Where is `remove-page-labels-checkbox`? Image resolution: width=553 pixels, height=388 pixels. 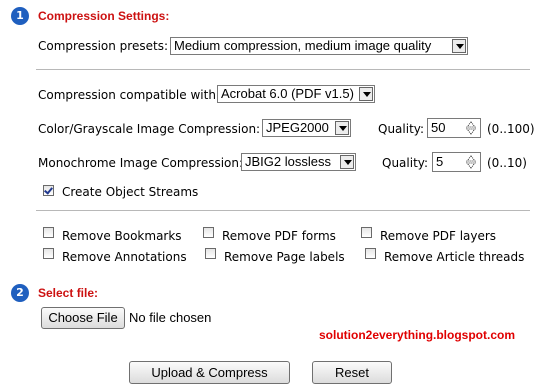 remove-page-labels-checkbox is located at coordinates (210, 253).